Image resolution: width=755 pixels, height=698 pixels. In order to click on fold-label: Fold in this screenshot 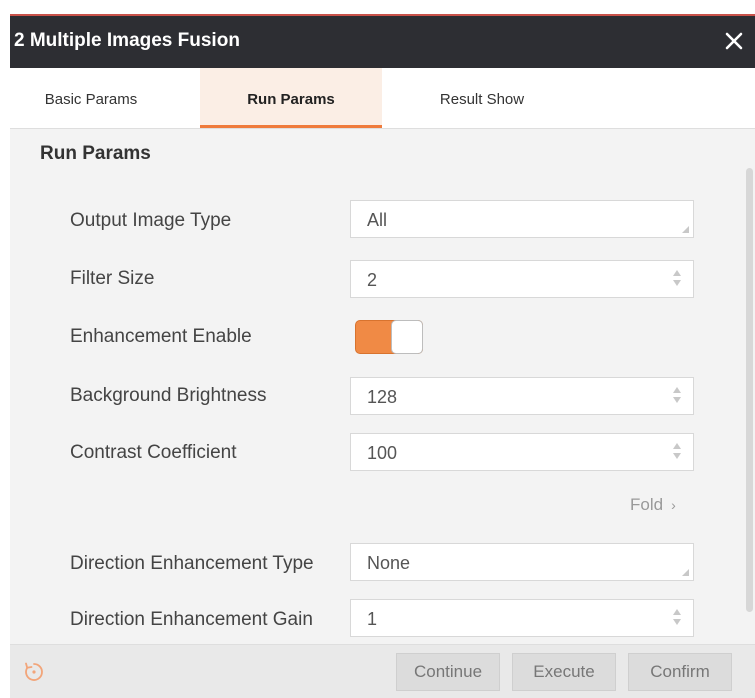, I will do `click(647, 504)`.